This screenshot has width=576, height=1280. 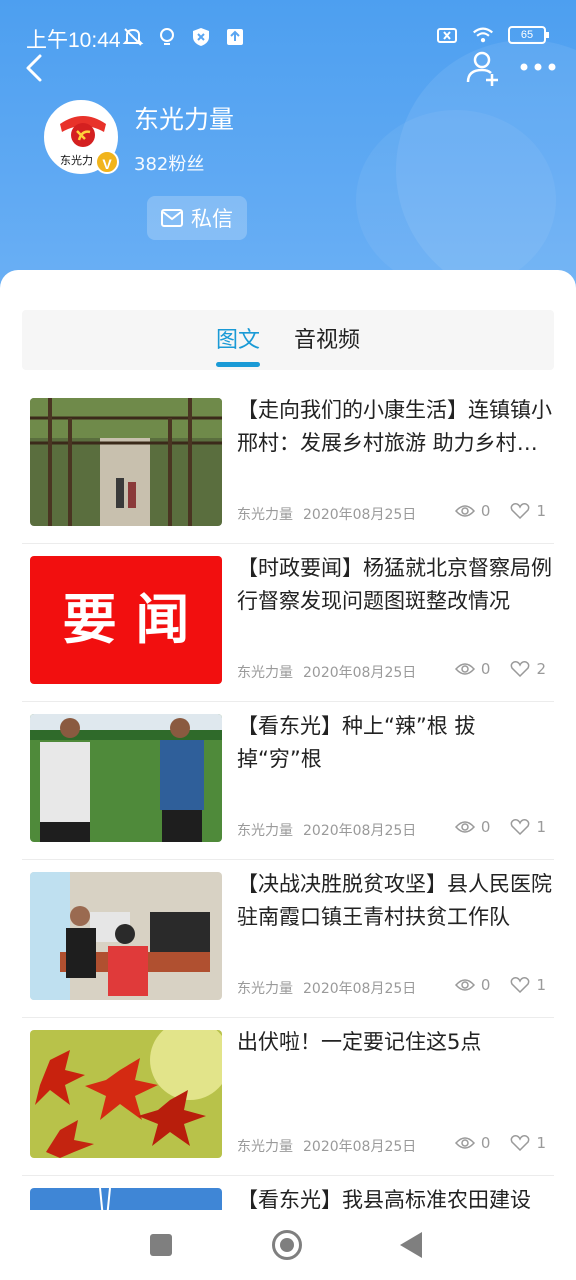 I want to click on list-item: 出伏啦！一定要记住这5点 东光力量 2020年08月25日 0 1, so click(x=288, y=1097).